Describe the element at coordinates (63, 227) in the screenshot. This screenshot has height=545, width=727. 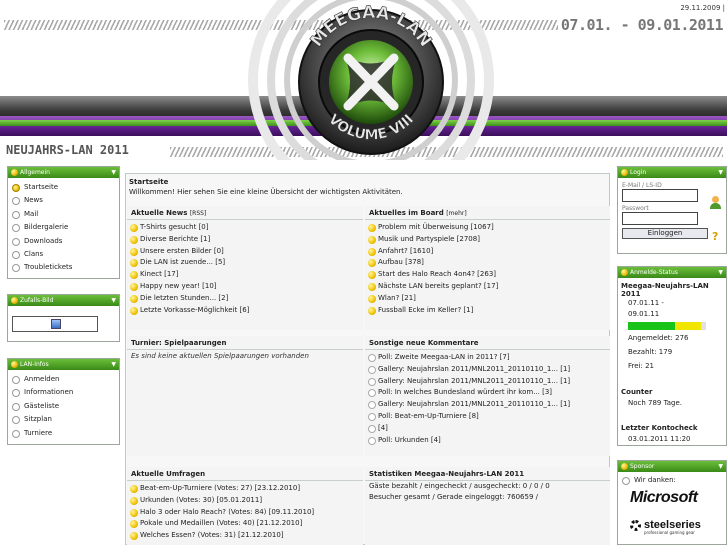
I see `nav-bildergalerie: Bildergalerie` at that location.